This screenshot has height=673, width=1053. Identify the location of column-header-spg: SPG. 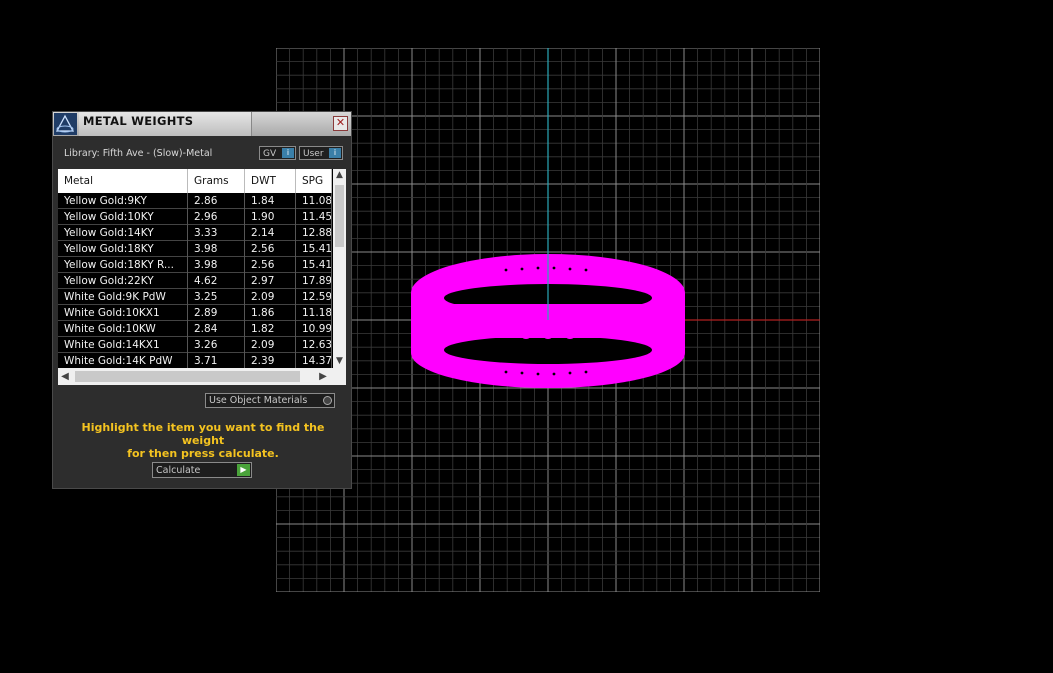
(314, 181).